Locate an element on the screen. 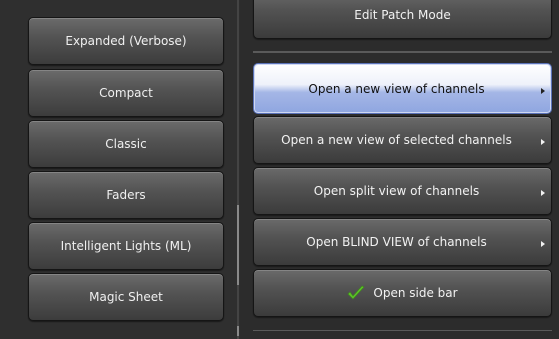 The width and height of the screenshot is (559, 339). open-split-view-channels-label: Open split view of channels is located at coordinates (396, 191).